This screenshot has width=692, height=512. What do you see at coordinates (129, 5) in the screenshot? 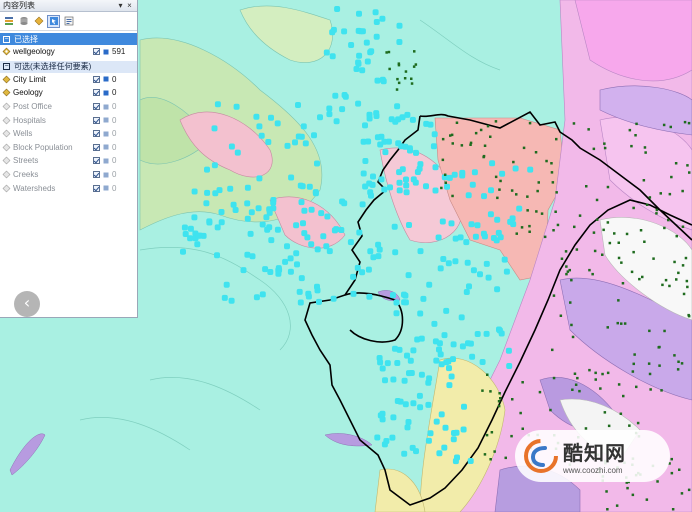
I see `close-button: ×` at bounding box center [129, 5].